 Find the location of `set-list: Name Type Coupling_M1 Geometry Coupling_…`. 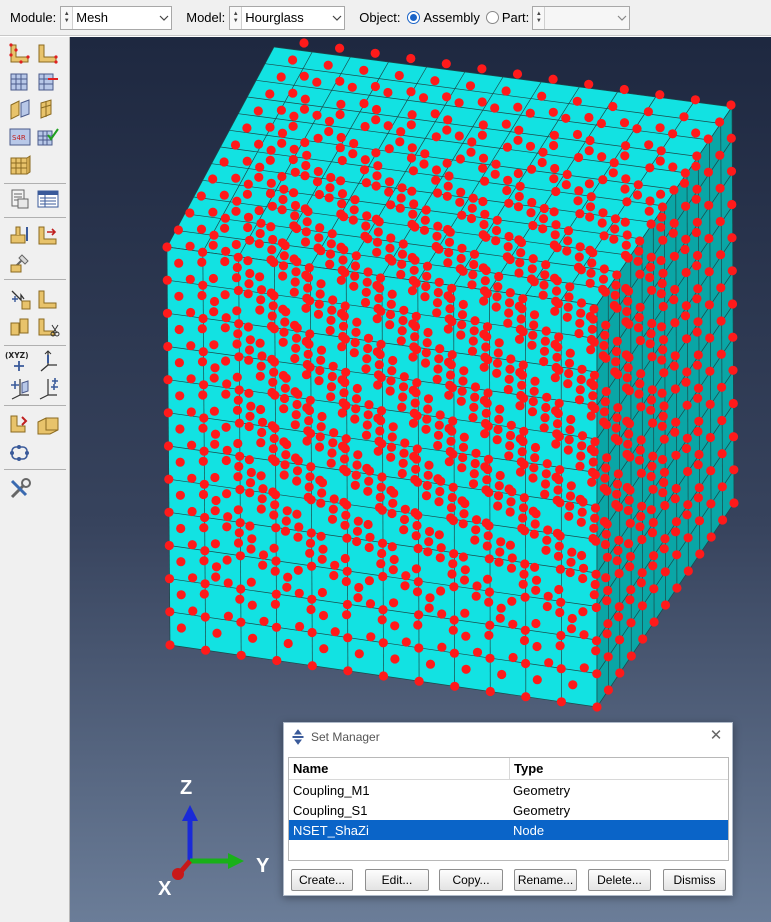

set-list: Name Type Coupling_M1 Geometry Coupling_… is located at coordinates (508, 809).